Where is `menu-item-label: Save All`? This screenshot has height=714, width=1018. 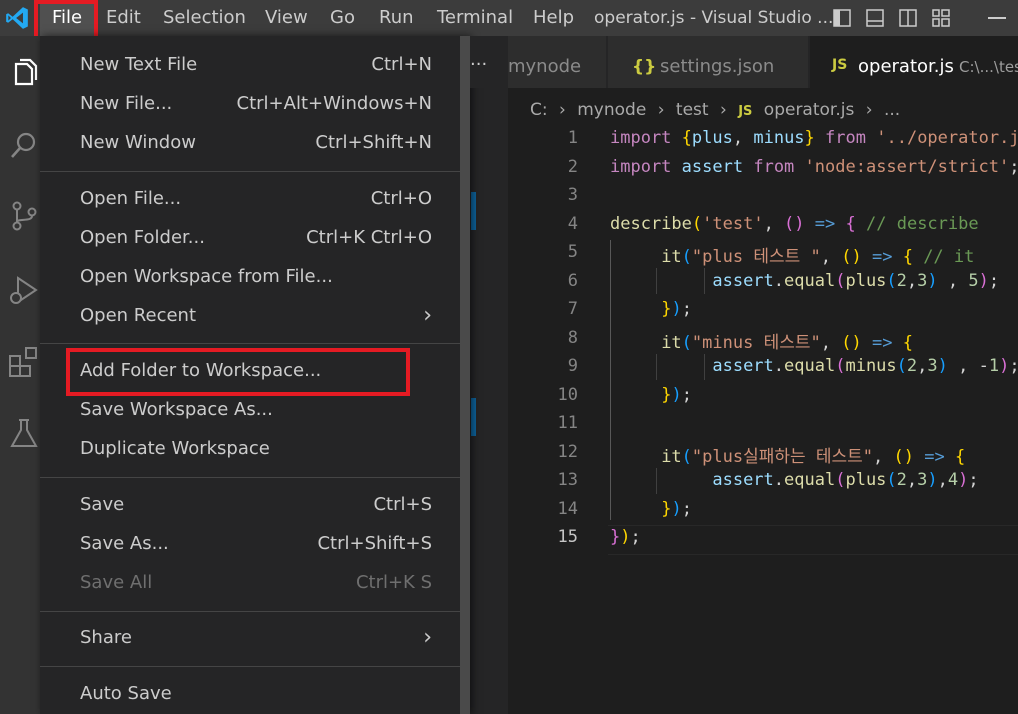 menu-item-label: Save All is located at coordinates (116, 582).